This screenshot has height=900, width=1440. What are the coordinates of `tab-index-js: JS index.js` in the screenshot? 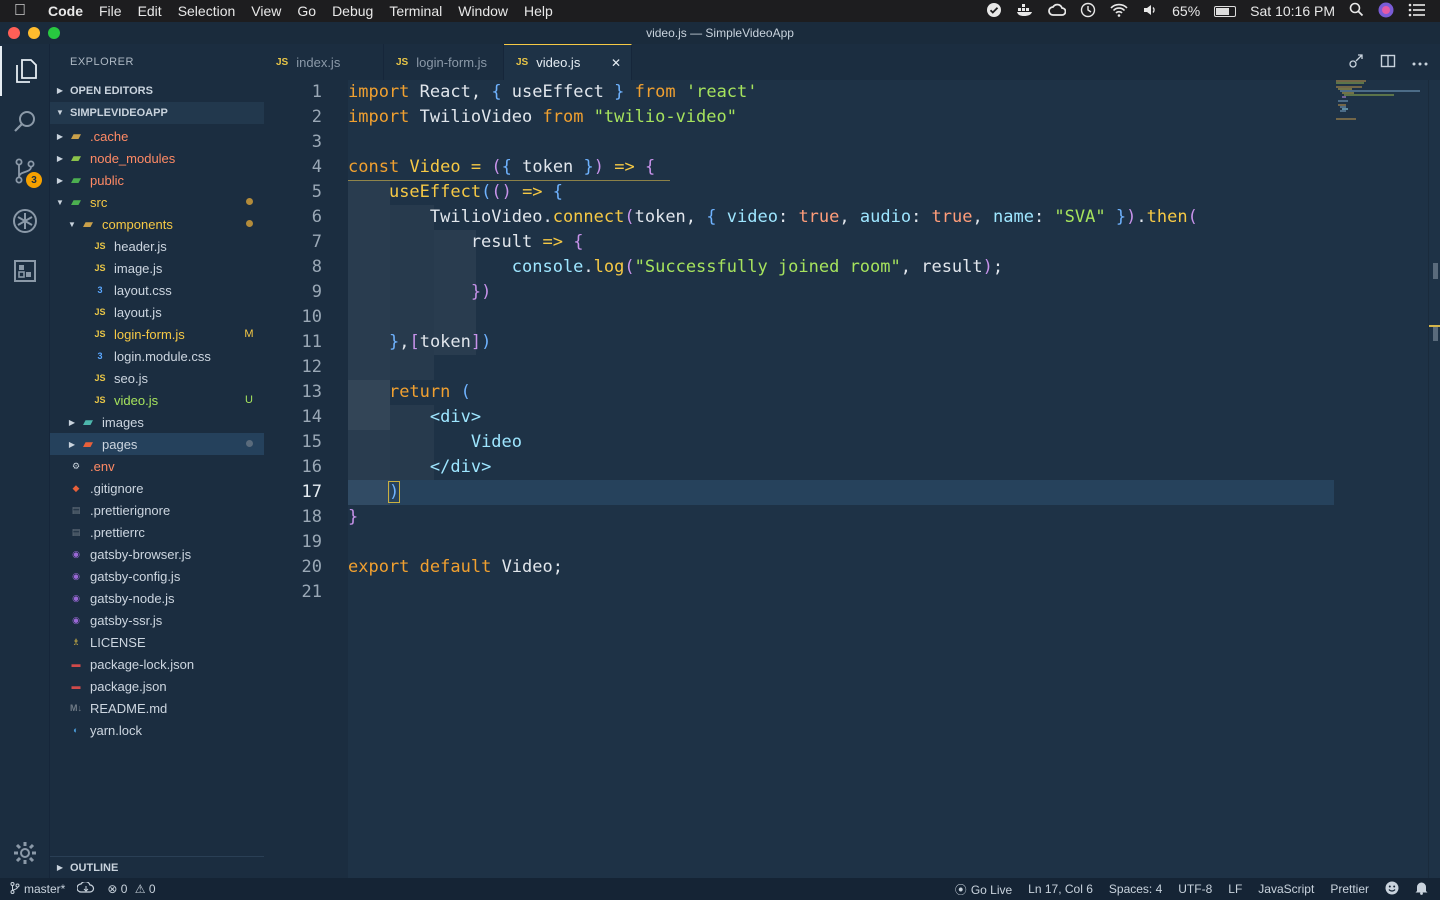 It's located at (324, 62).